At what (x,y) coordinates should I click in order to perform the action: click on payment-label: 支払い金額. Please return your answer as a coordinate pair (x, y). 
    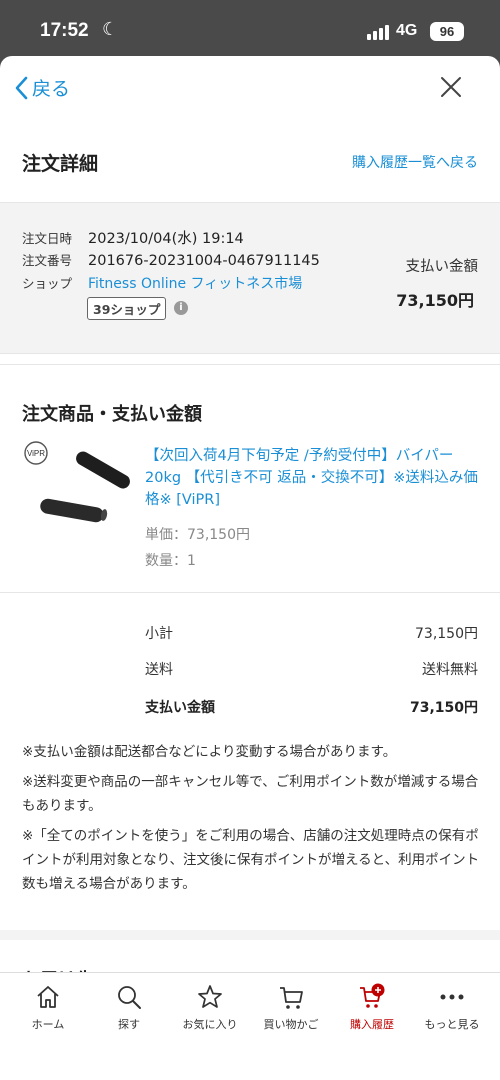
    Looking at the image, I should click on (442, 267).